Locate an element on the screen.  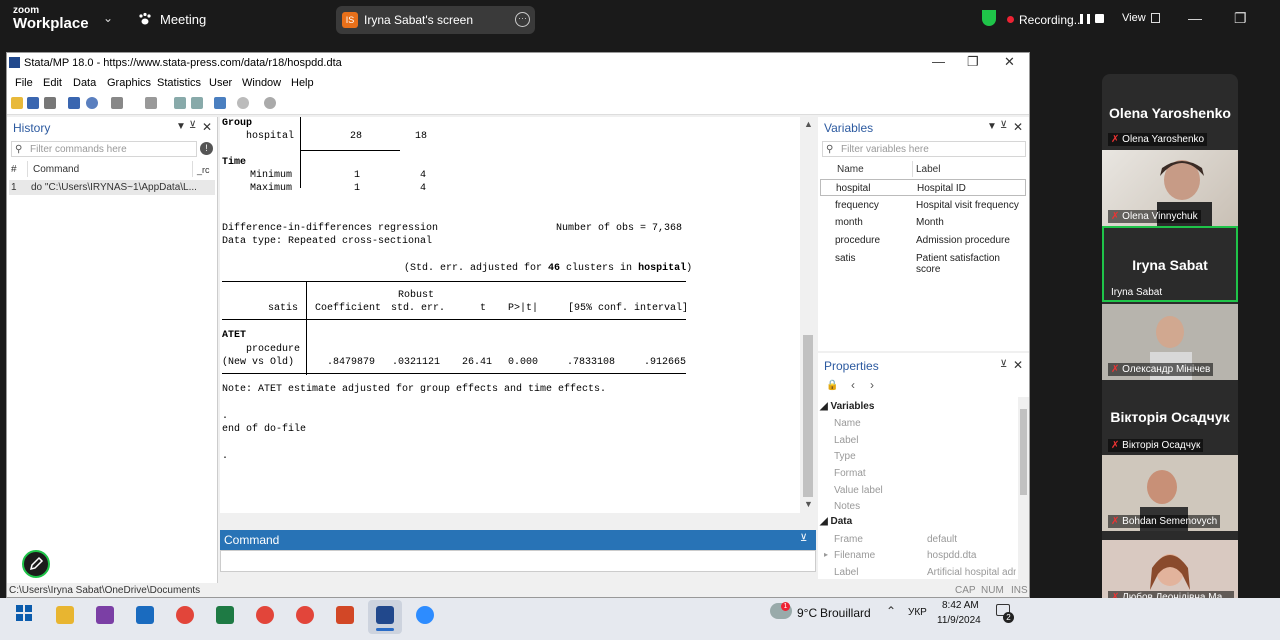
file-explorer-icon is located at coordinates (65, 615).